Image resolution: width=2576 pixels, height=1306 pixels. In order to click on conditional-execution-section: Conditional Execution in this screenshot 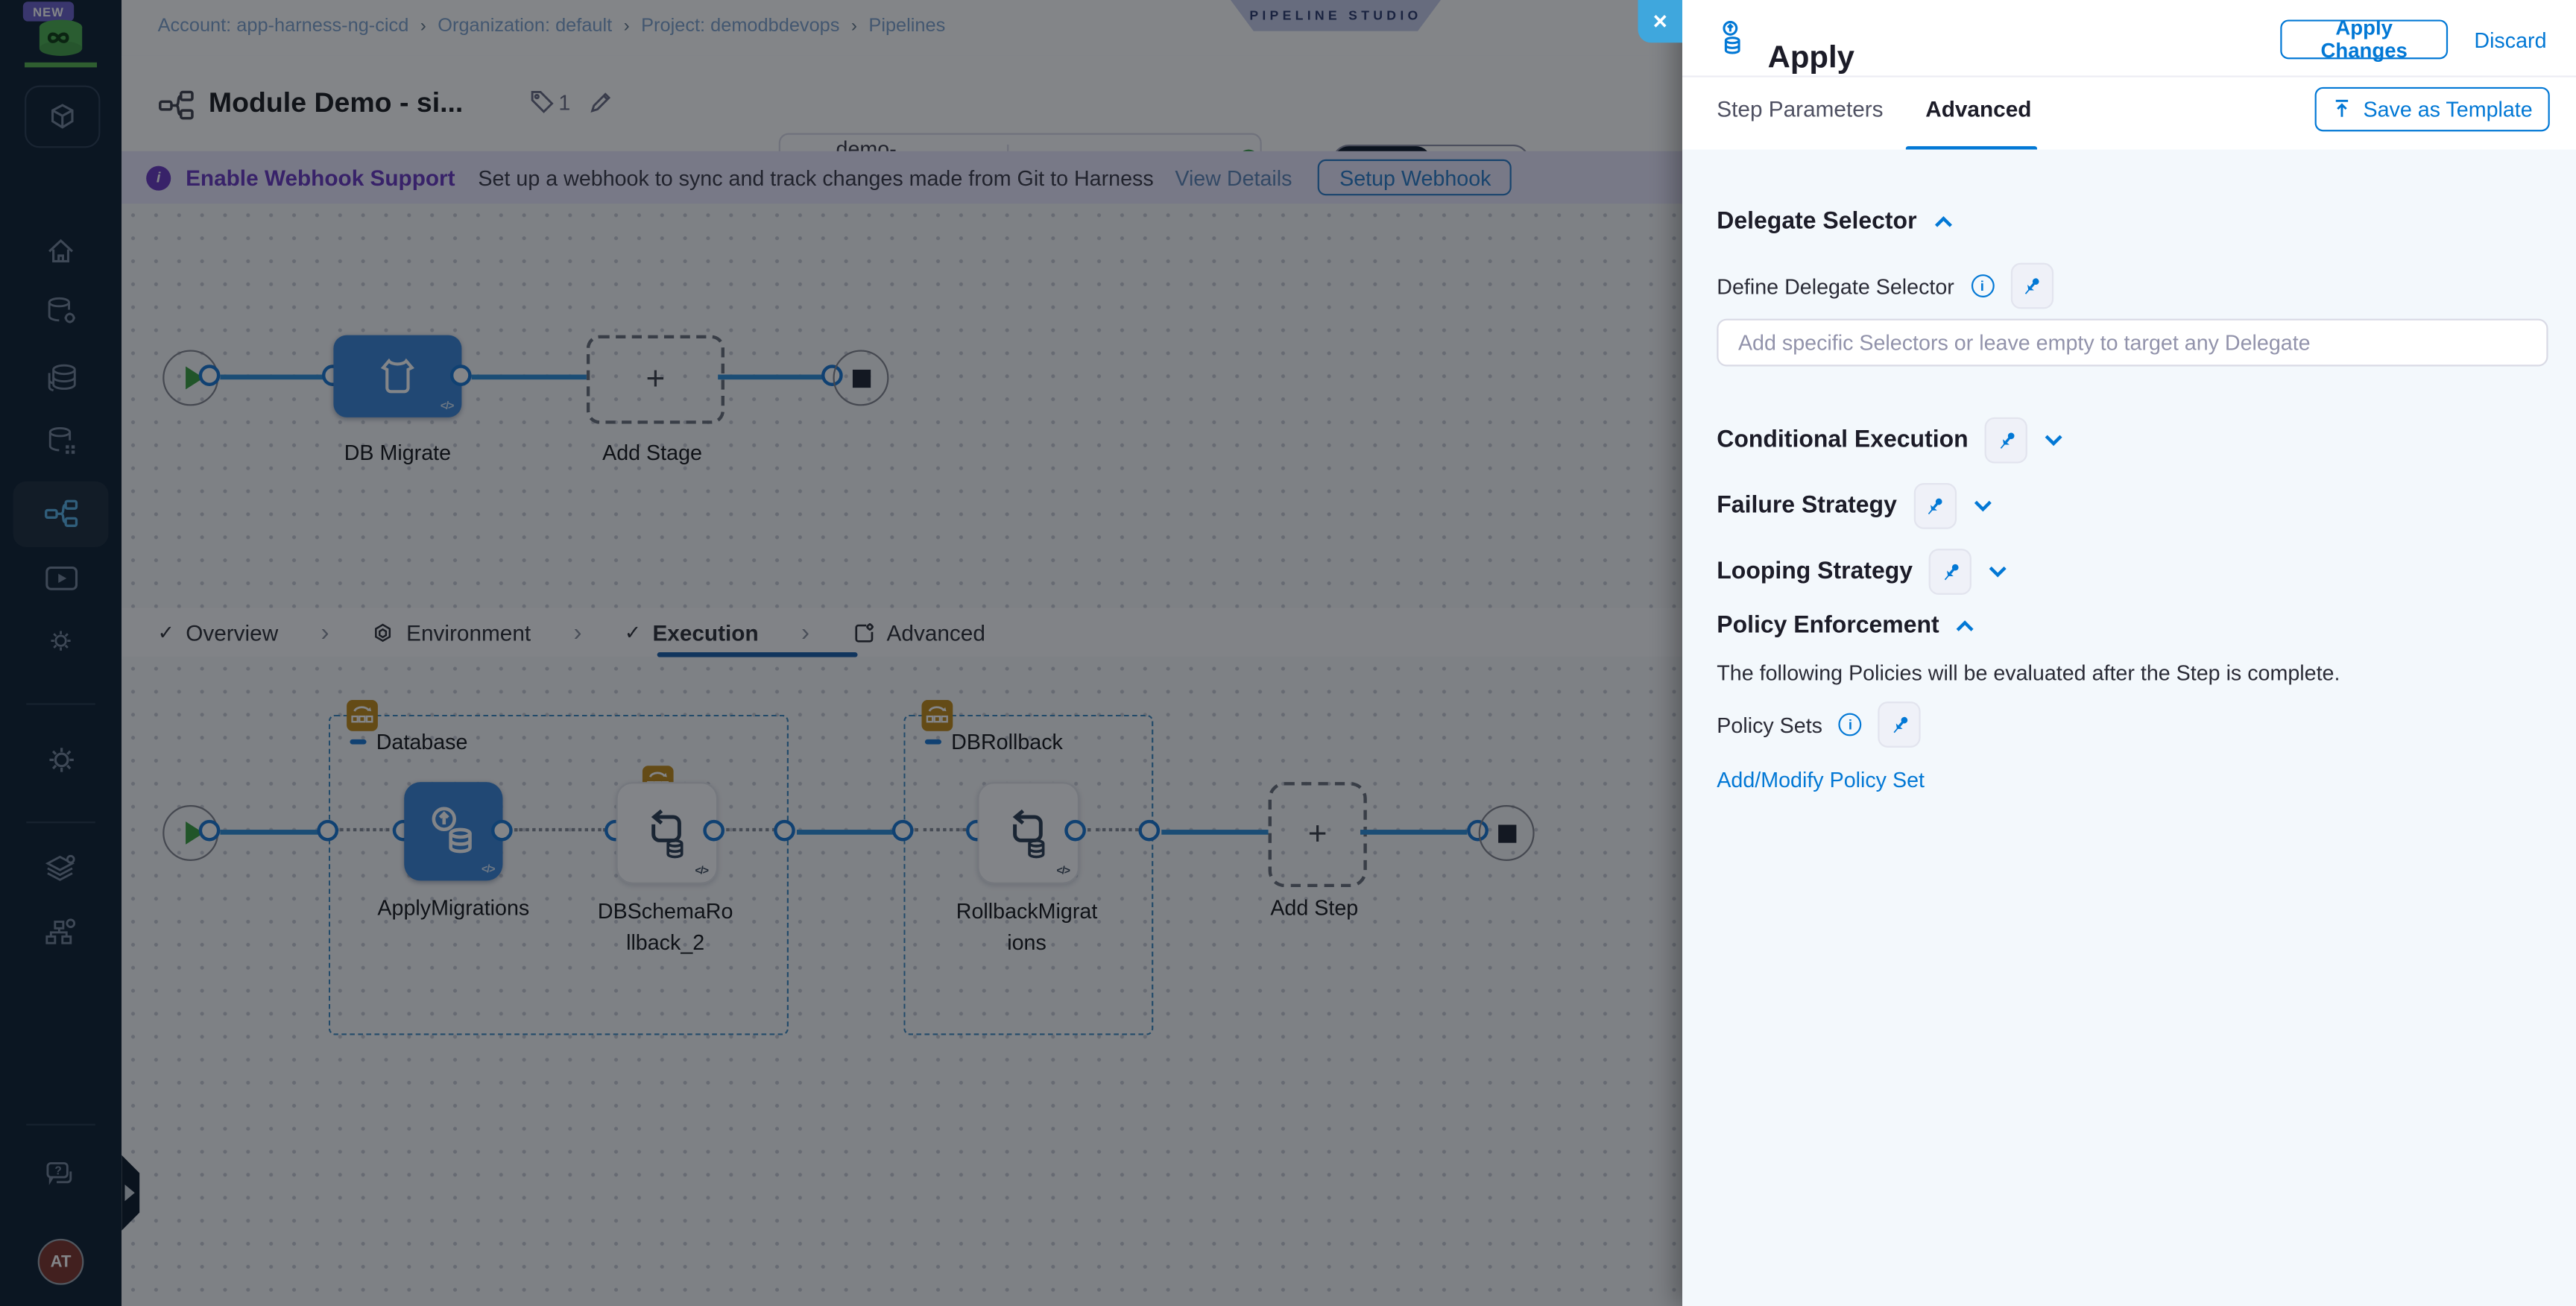, I will do `click(1890, 440)`.